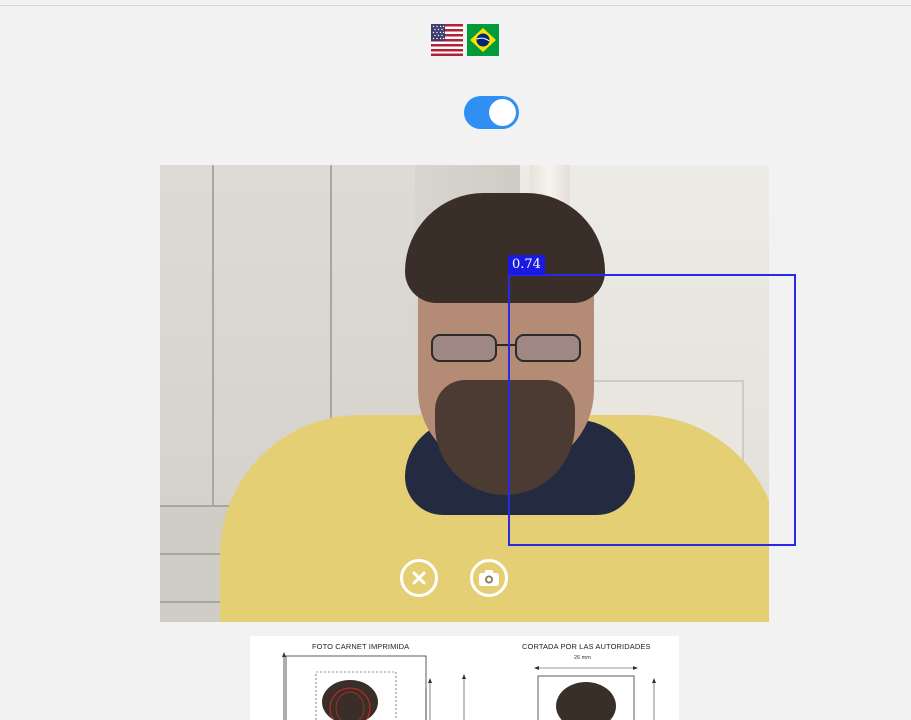 The image size is (911, 720). I want to click on camera-icon, so click(489, 578).